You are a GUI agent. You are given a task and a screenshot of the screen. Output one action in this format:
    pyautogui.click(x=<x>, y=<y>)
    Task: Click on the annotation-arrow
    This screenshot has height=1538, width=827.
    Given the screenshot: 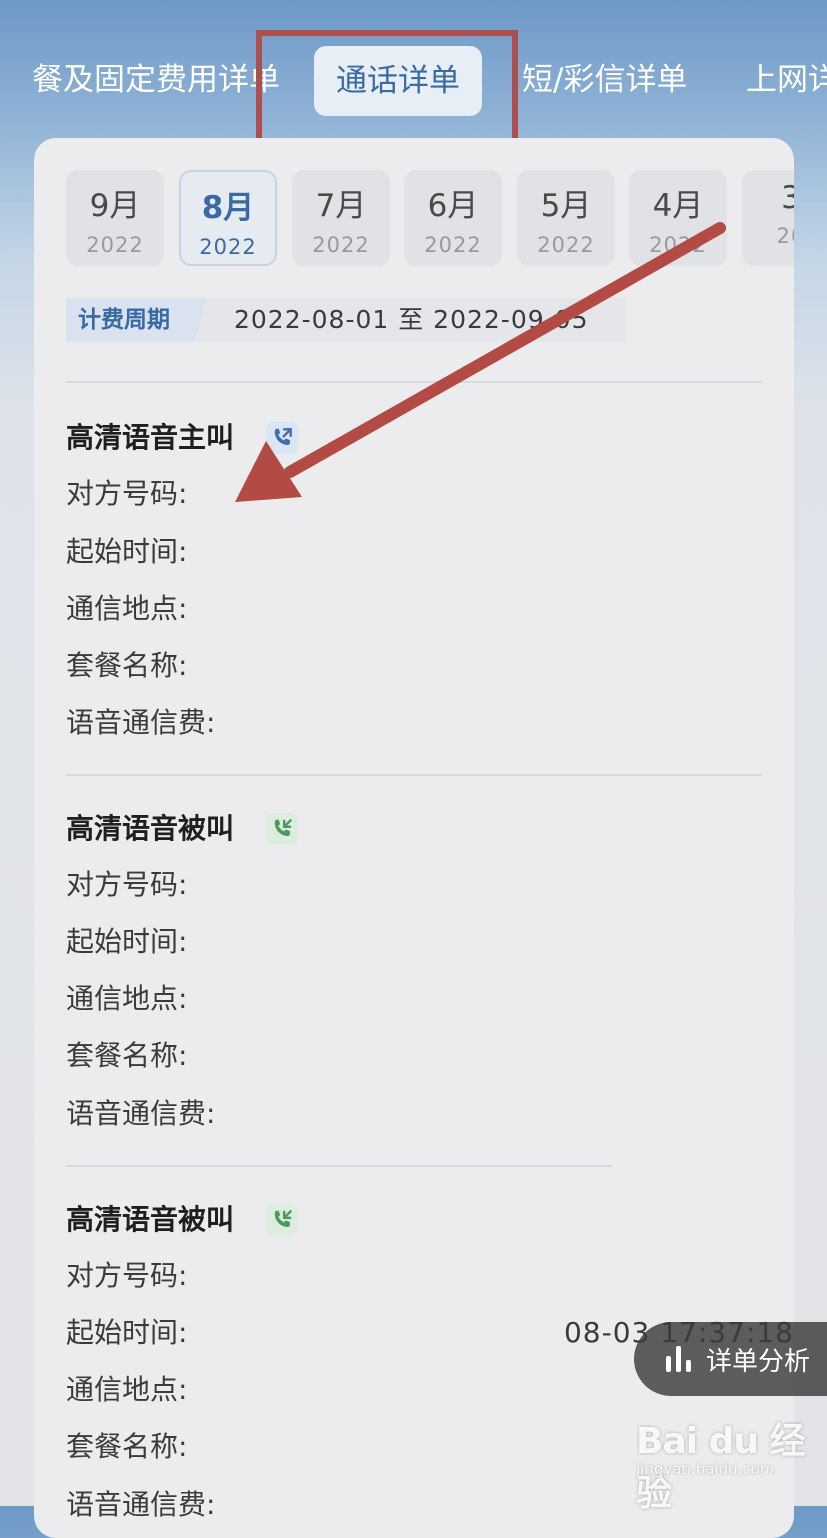 What is the action you would take?
    pyautogui.click(x=480, y=362)
    